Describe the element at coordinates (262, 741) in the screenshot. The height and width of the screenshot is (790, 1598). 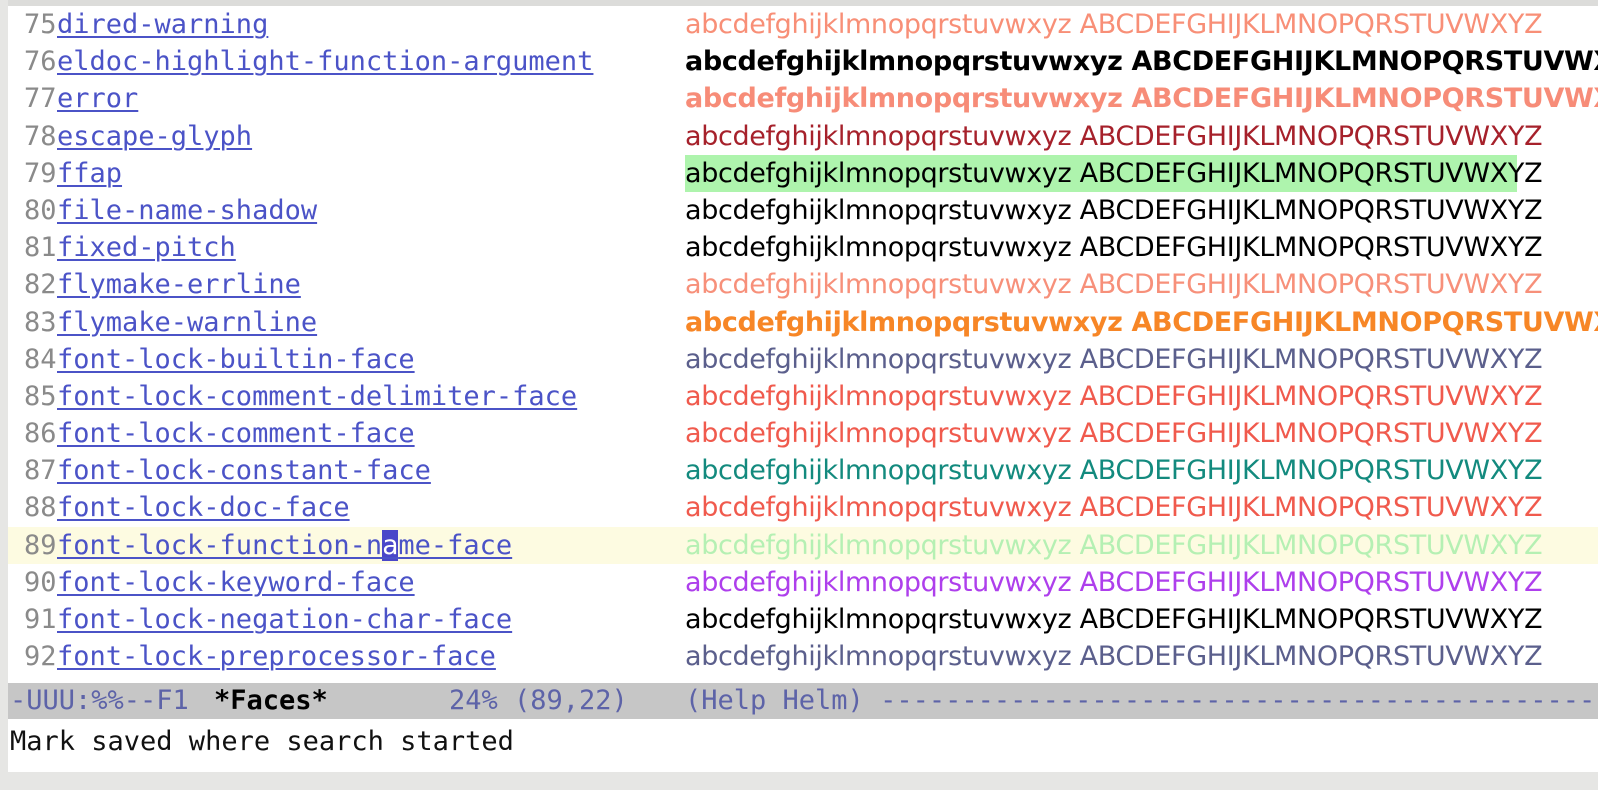
I see `echo-message: Mark saved where search started` at that location.